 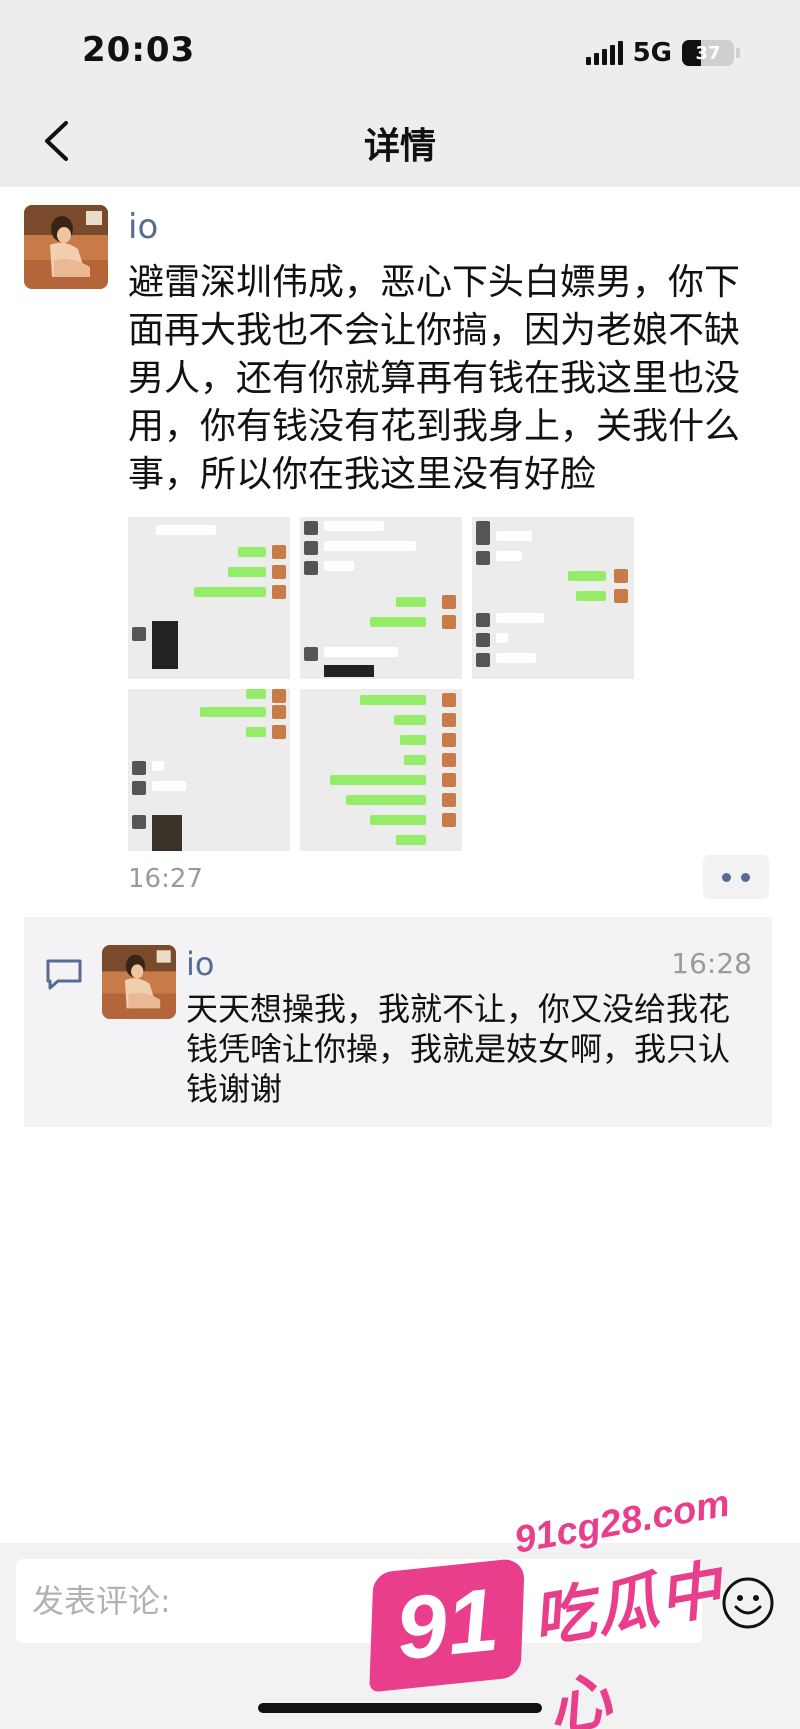 What do you see at coordinates (399, 146) in the screenshot?
I see `page-title: 详情` at bounding box center [399, 146].